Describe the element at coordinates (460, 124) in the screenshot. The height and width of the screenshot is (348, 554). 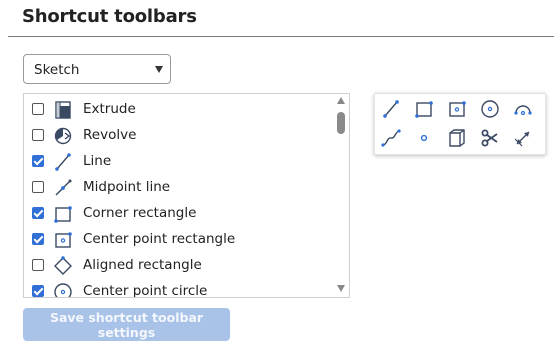
I see `shortcut-toolbar-preview` at that location.